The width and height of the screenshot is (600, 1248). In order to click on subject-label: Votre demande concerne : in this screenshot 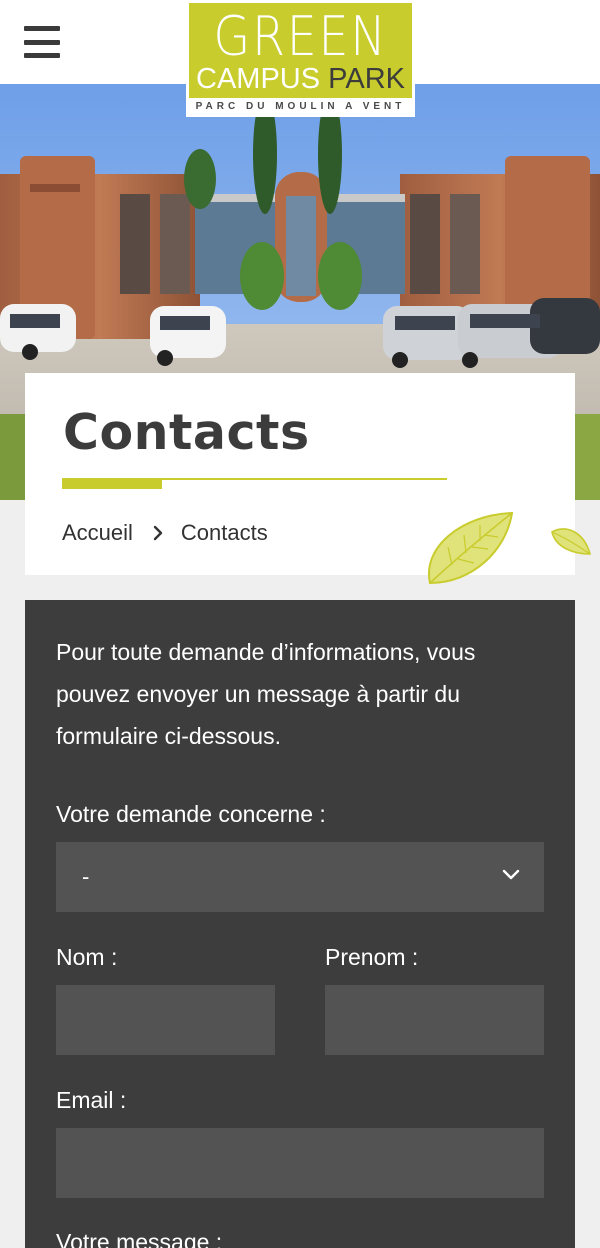, I will do `click(191, 814)`.